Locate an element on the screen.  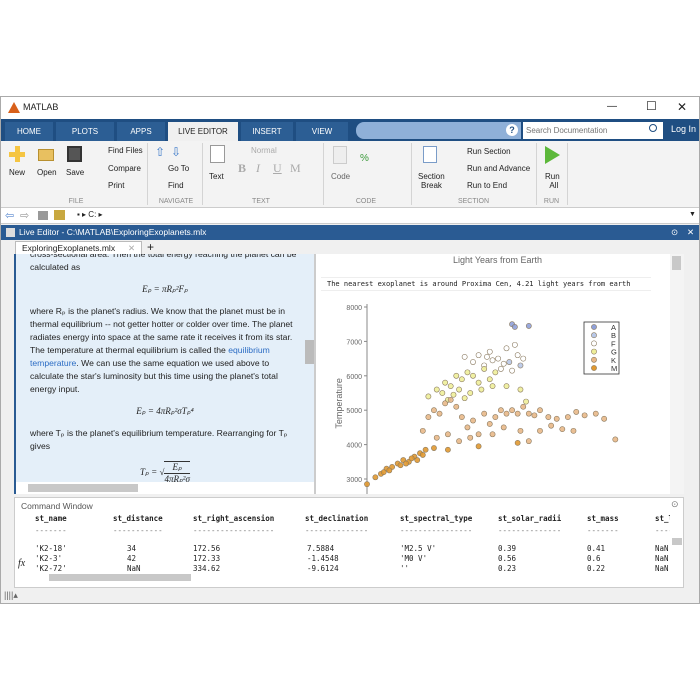
tab-home: HOME is located at coordinates (29, 131).